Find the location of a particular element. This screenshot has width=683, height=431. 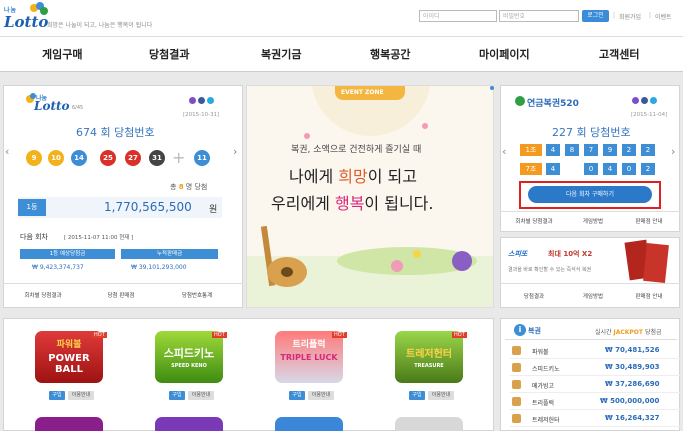

game-title: 트레저헌터 is located at coordinates (429, 354).